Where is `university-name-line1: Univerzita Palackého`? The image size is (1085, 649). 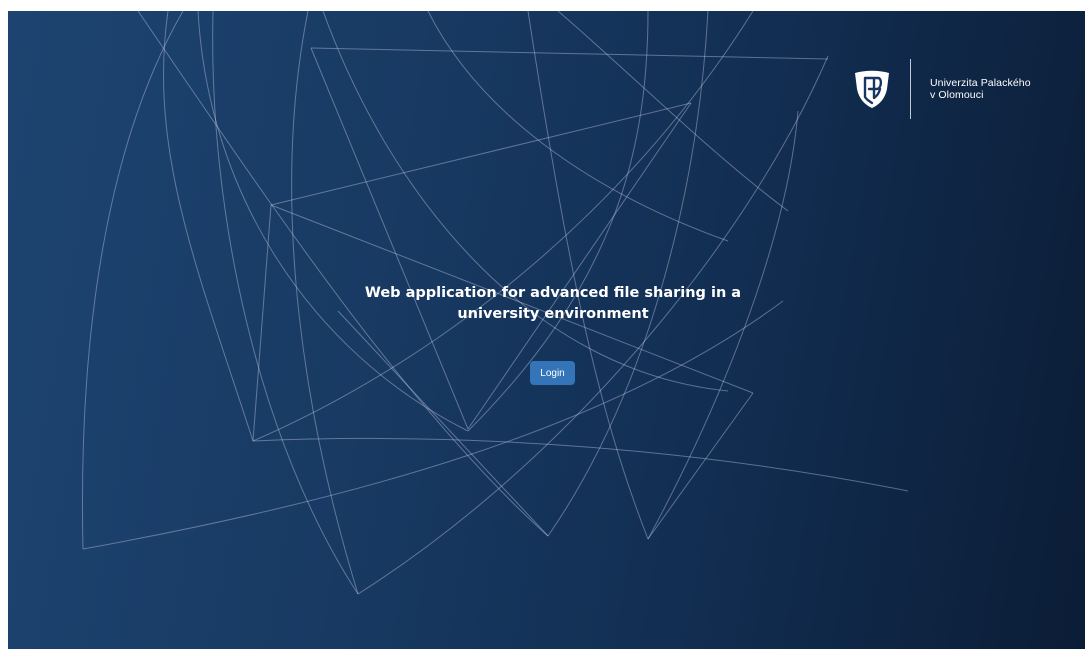 university-name-line1: Univerzita Palackého is located at coordinates (980, 83).